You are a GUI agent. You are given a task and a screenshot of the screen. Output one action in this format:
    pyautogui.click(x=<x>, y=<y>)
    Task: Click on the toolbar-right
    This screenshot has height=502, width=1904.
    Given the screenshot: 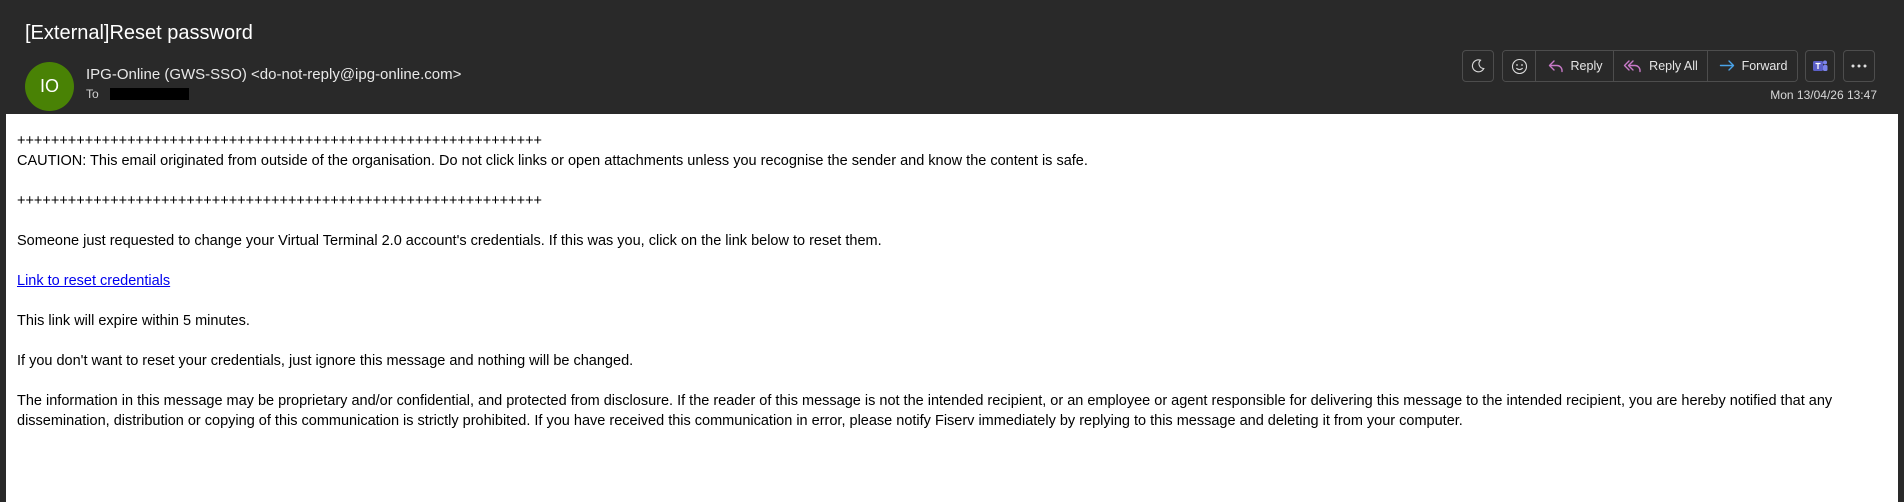 What is the action you would take?
    pyautogui.click(x=1820, y=66)
    